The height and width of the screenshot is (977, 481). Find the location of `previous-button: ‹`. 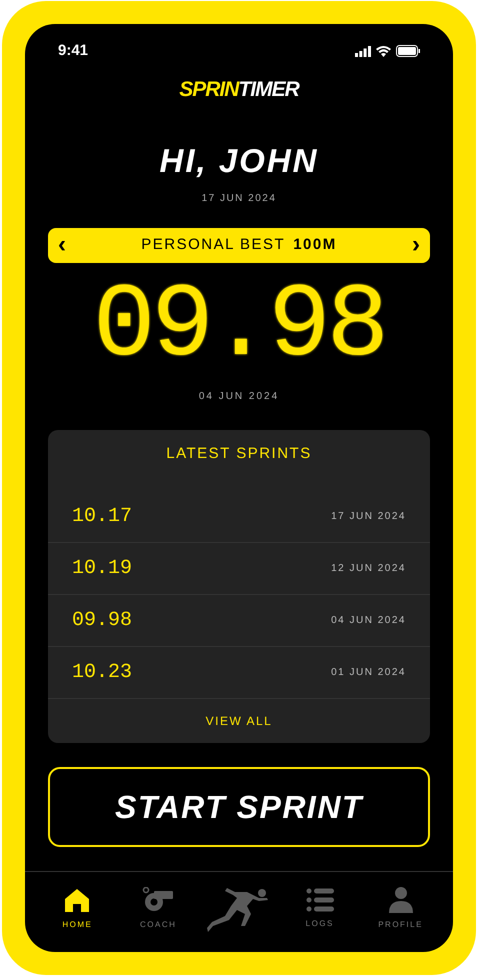

previous-button: ‹ is located at coordinates (62, 245).